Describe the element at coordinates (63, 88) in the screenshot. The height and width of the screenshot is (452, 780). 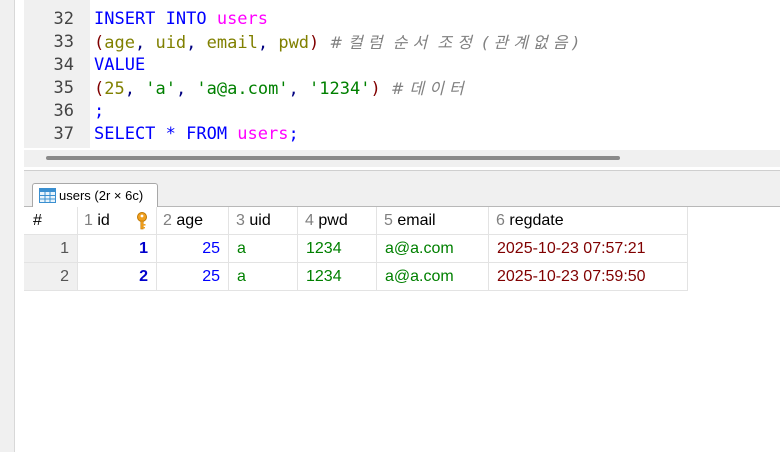
I see `line-number: 35` at that location.